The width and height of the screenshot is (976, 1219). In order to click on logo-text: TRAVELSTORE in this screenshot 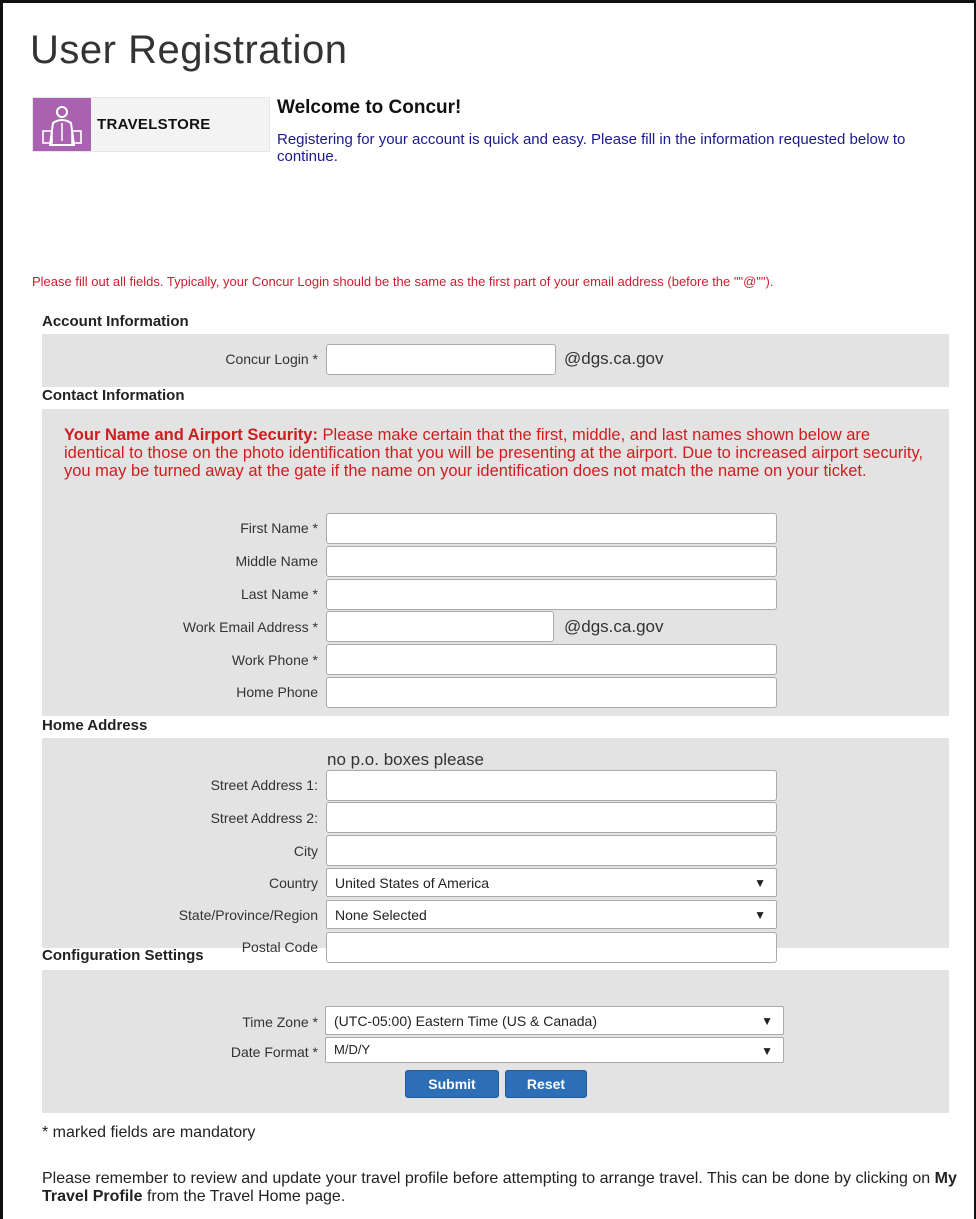, I will do `click(154, 124)`.